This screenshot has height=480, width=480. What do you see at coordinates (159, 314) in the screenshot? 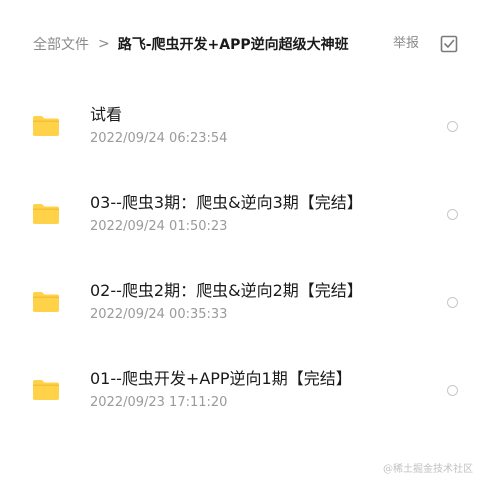
I see `file-date: 2022/09/24 00:35:33` at bounding box center [159, 314].